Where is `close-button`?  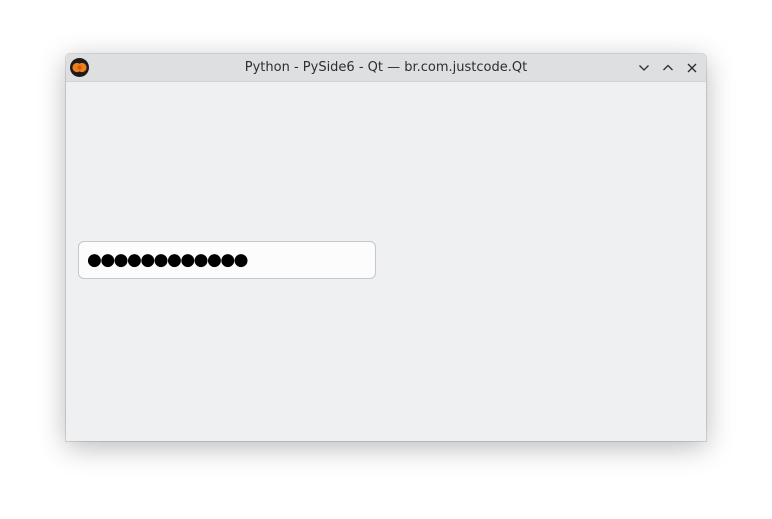
close-button is located at coordinates (692, 68).